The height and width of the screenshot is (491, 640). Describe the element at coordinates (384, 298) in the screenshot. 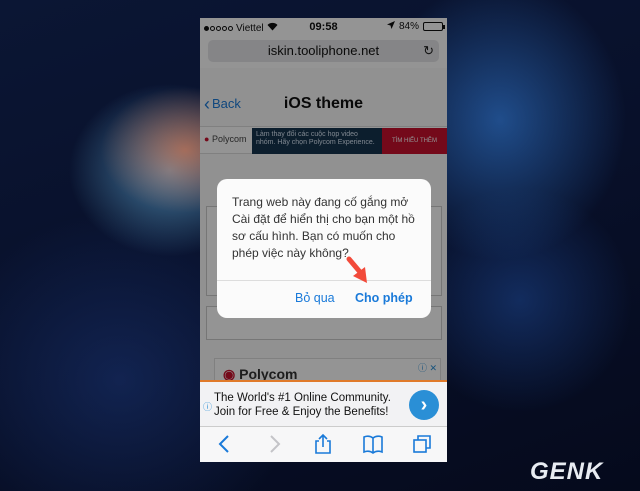

I see `allow-button: Cho phép` at that location.